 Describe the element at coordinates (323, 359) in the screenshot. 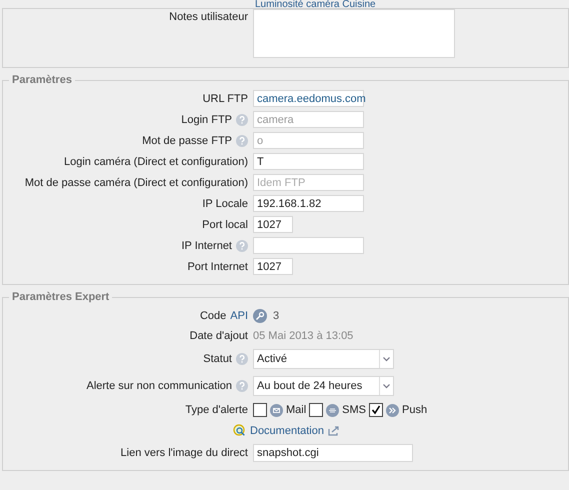

I see `dropdown: Activé` at that location.